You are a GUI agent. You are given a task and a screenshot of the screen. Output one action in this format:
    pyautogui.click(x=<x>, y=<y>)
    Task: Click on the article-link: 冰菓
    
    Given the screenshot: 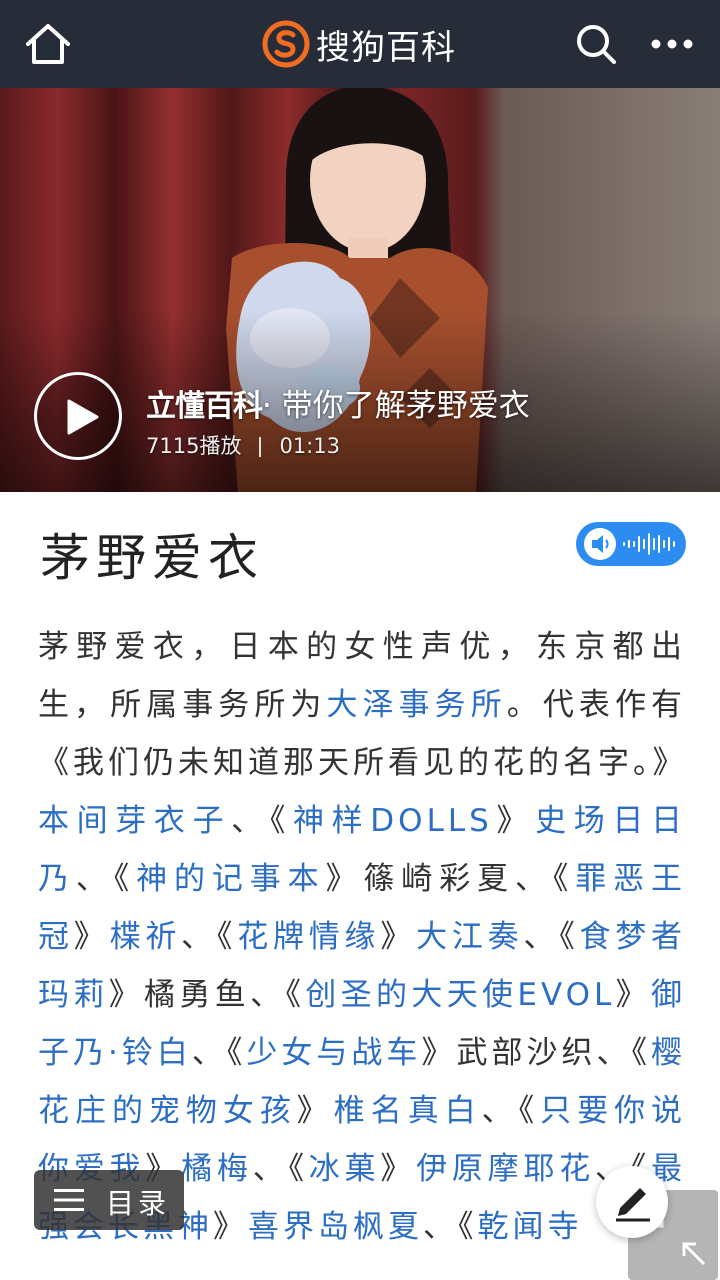 What is the action you would take?
    pyautogui.click(x=345, y=1169)
    